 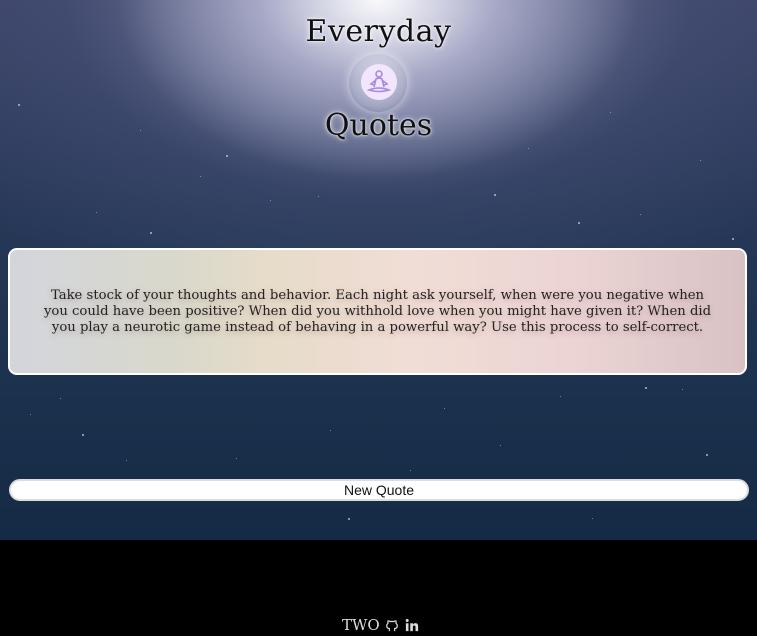 I want to click on app-title-bottom: Quotes, so click(x=378, y=125).